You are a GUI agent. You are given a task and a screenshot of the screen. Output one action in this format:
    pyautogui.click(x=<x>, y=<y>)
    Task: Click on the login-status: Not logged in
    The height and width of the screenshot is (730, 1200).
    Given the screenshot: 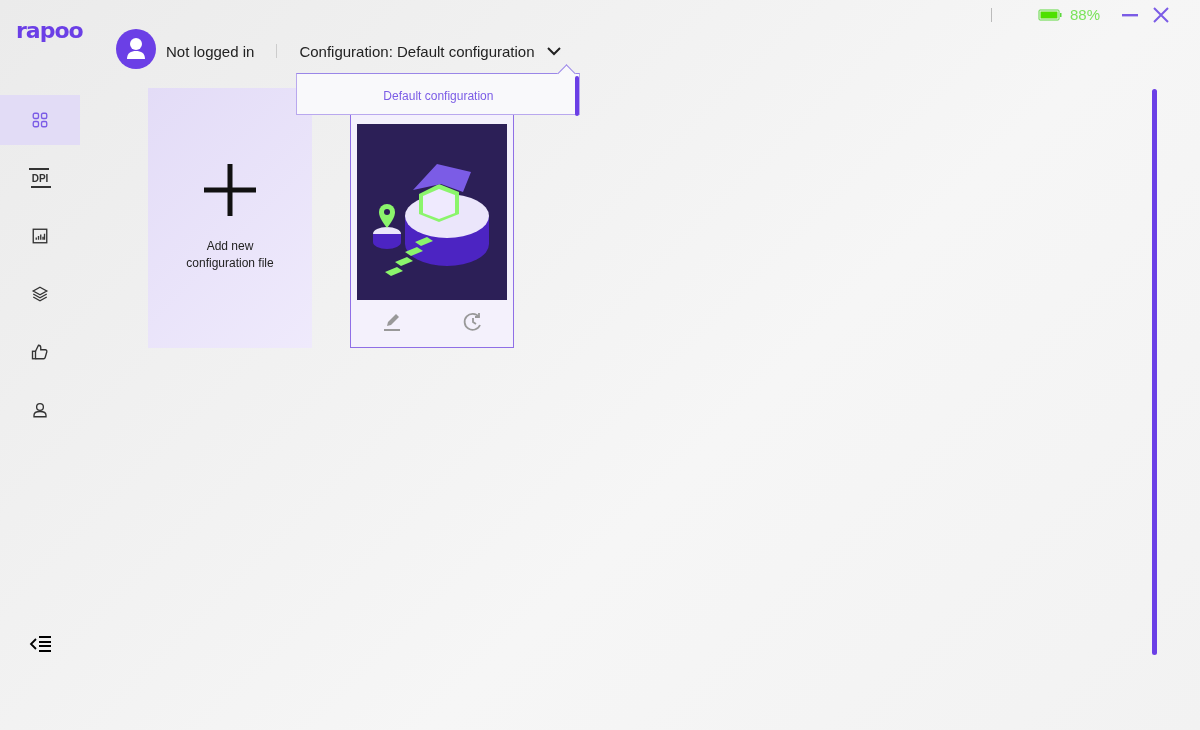 What is the action you would take?
    pyautogui.click(x=210, y=51)
    